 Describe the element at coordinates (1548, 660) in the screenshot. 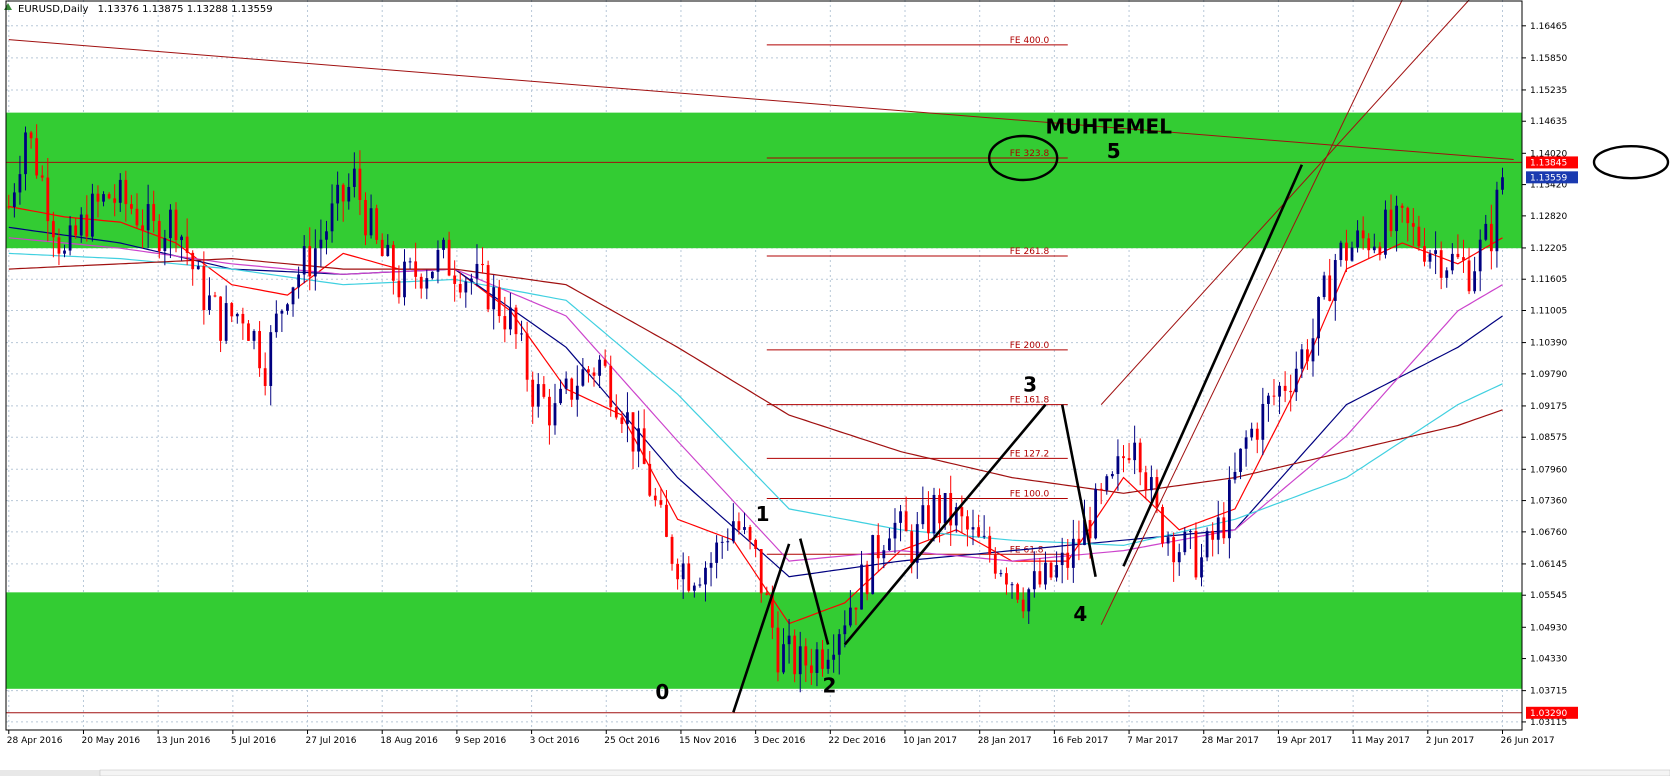

I see `y-tick-label: 1.04330` at that location.